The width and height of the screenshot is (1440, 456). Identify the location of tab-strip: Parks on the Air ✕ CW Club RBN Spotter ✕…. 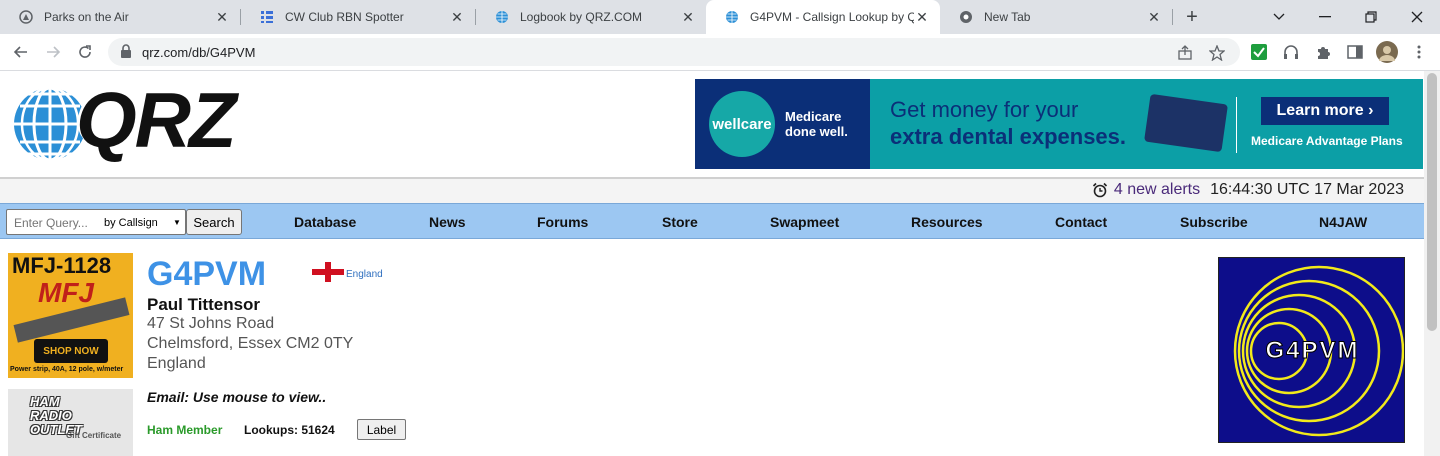
(720, 17).